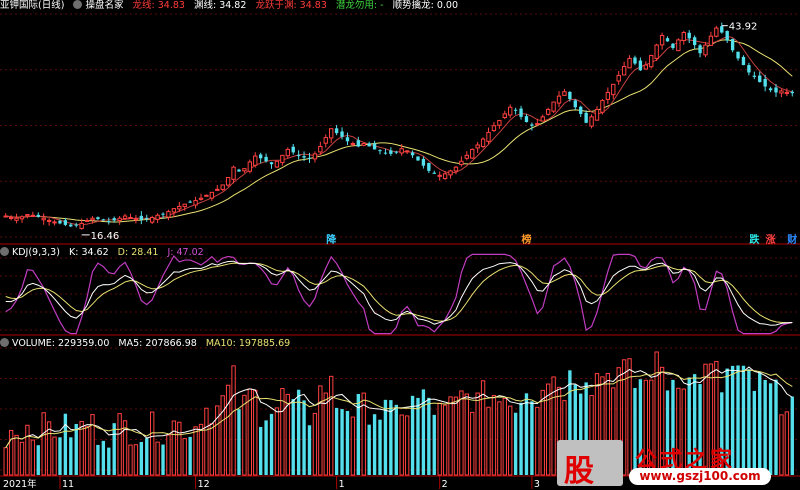  What do you see at coordinates (171, 343) in the screenshot?
I see `ma5-value: 207866.98` at bounding box center [171, 343].